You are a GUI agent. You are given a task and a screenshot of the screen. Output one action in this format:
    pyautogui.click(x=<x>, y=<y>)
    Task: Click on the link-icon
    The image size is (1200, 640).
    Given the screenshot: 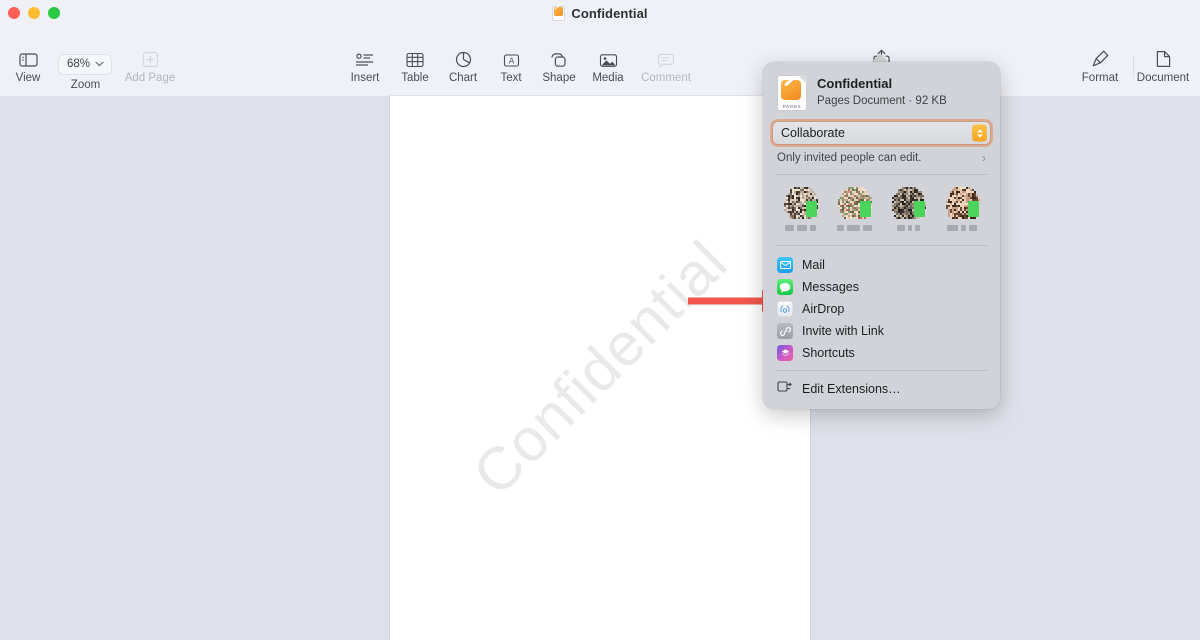 What is the action you would take?
    pyautogui.click(x=785, y=331)
    